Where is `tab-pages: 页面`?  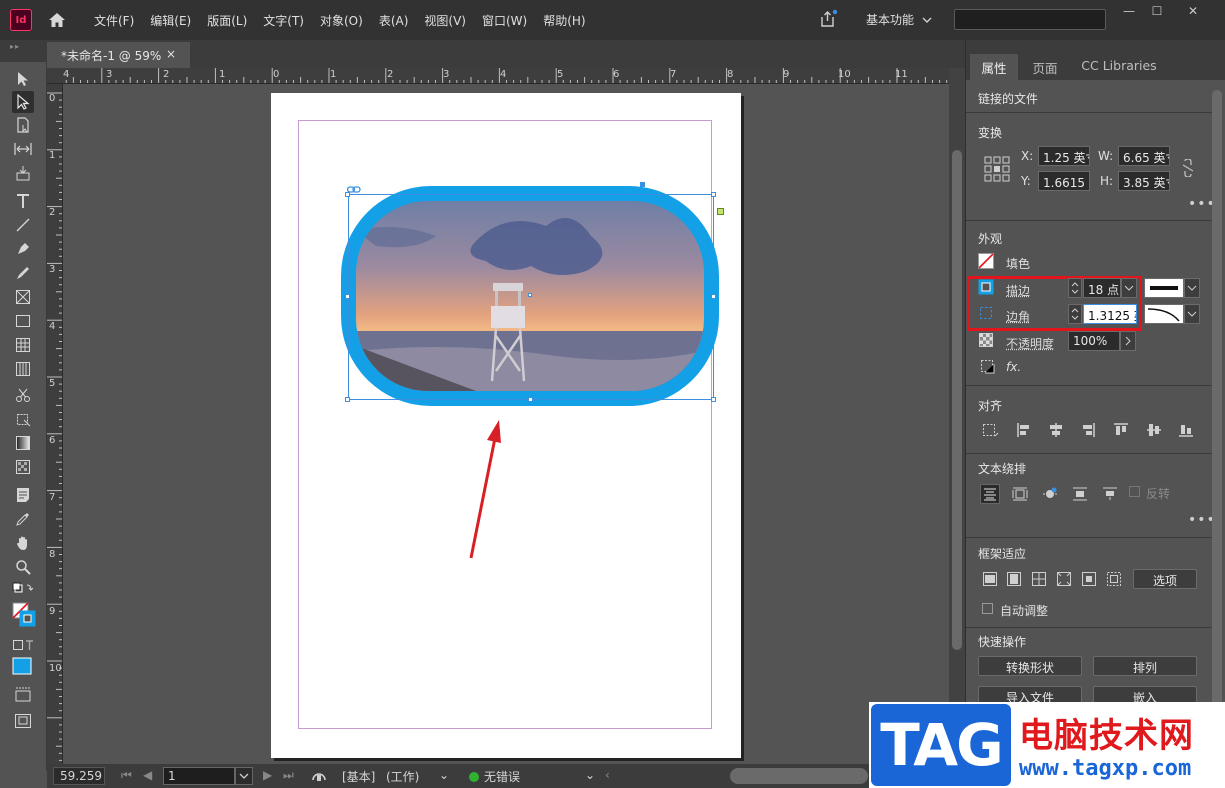
tab-pages: 页面 is located at coordinates (1045, 67).